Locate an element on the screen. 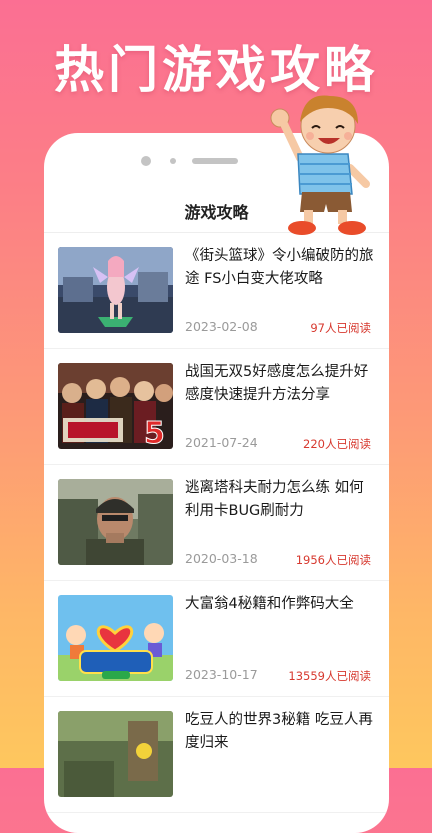 This screenshot has height=833, width=432. article-date: 2020-03-18 is located at coordinates (221, 558).